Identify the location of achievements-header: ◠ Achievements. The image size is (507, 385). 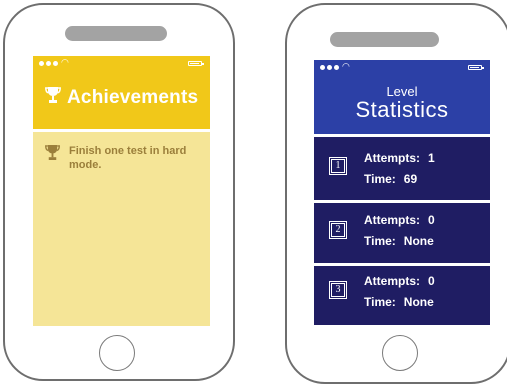
(121, 92).